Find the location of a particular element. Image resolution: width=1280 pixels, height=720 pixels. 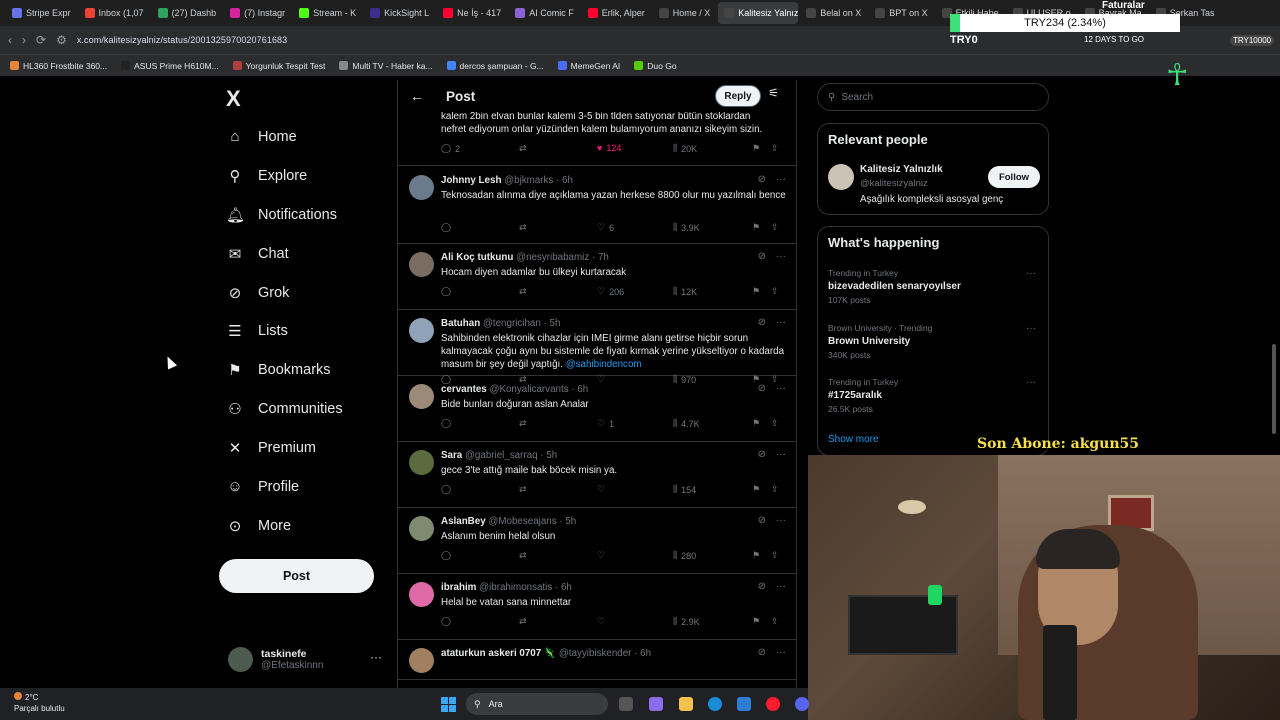

reply-button: Reply is located at coordinates (738, 96).